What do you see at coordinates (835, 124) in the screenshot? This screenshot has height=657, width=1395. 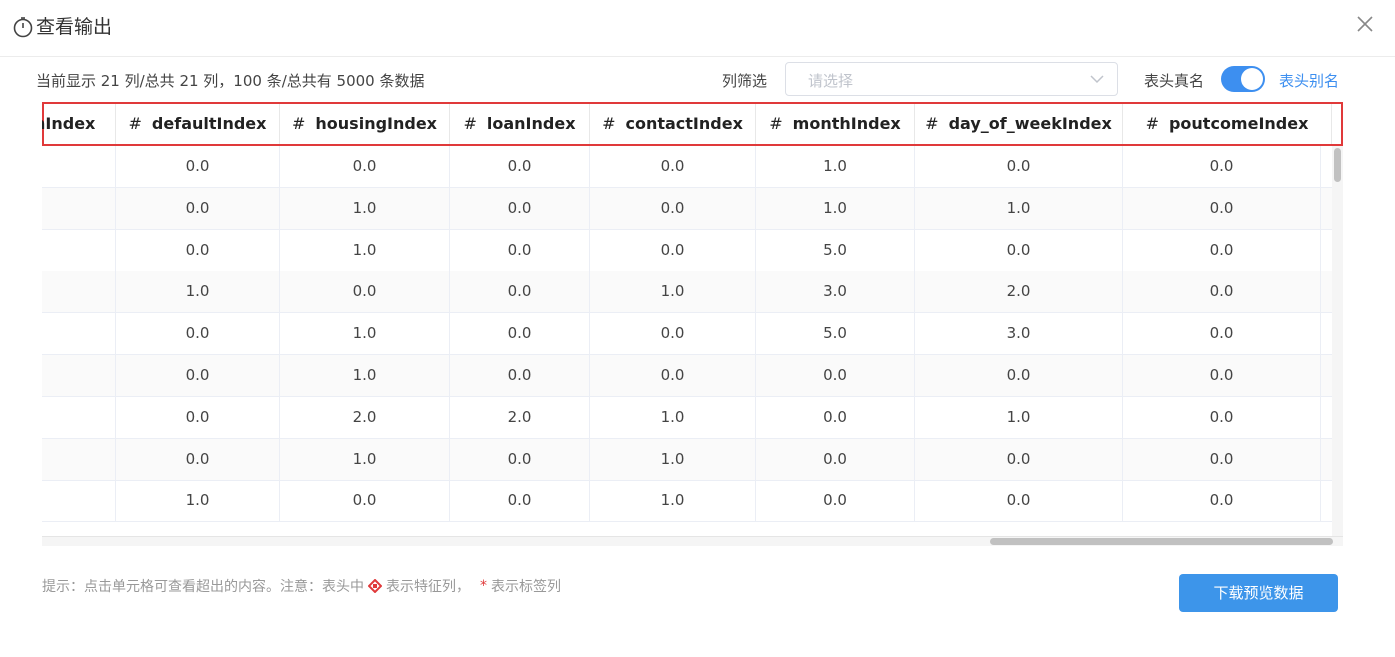 I see `column-header: # monthIndex` at bounding box center [835, 124].